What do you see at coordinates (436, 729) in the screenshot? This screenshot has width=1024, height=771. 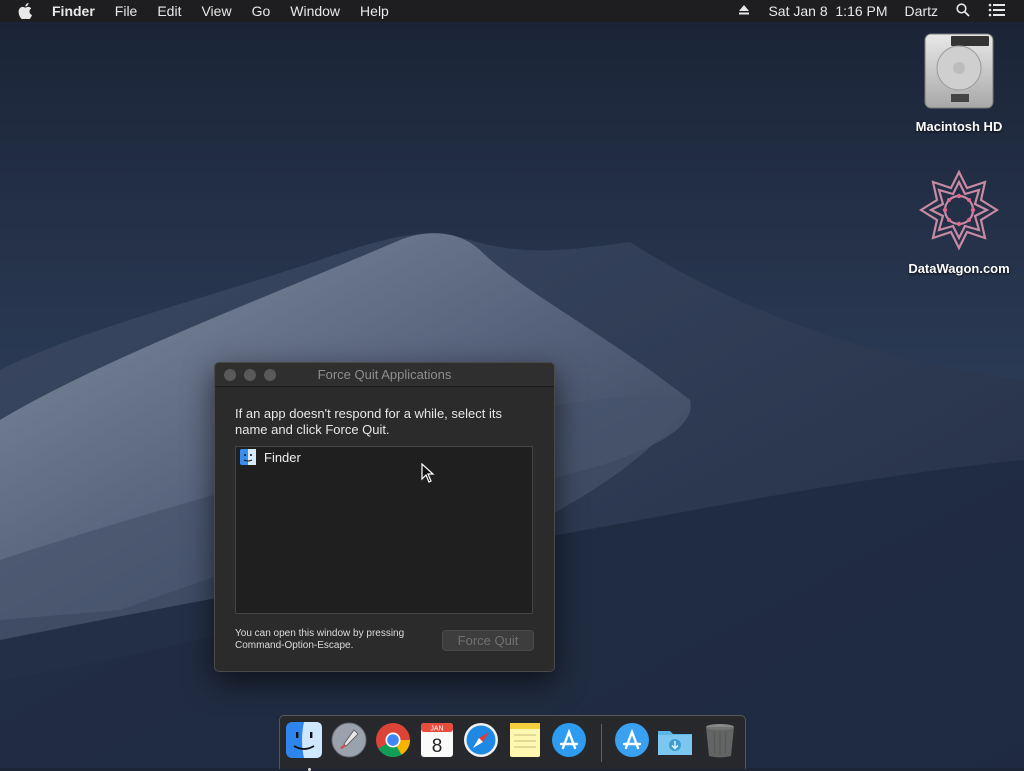 I see `calendar-month: JAN` at bounding box center [436, 729].